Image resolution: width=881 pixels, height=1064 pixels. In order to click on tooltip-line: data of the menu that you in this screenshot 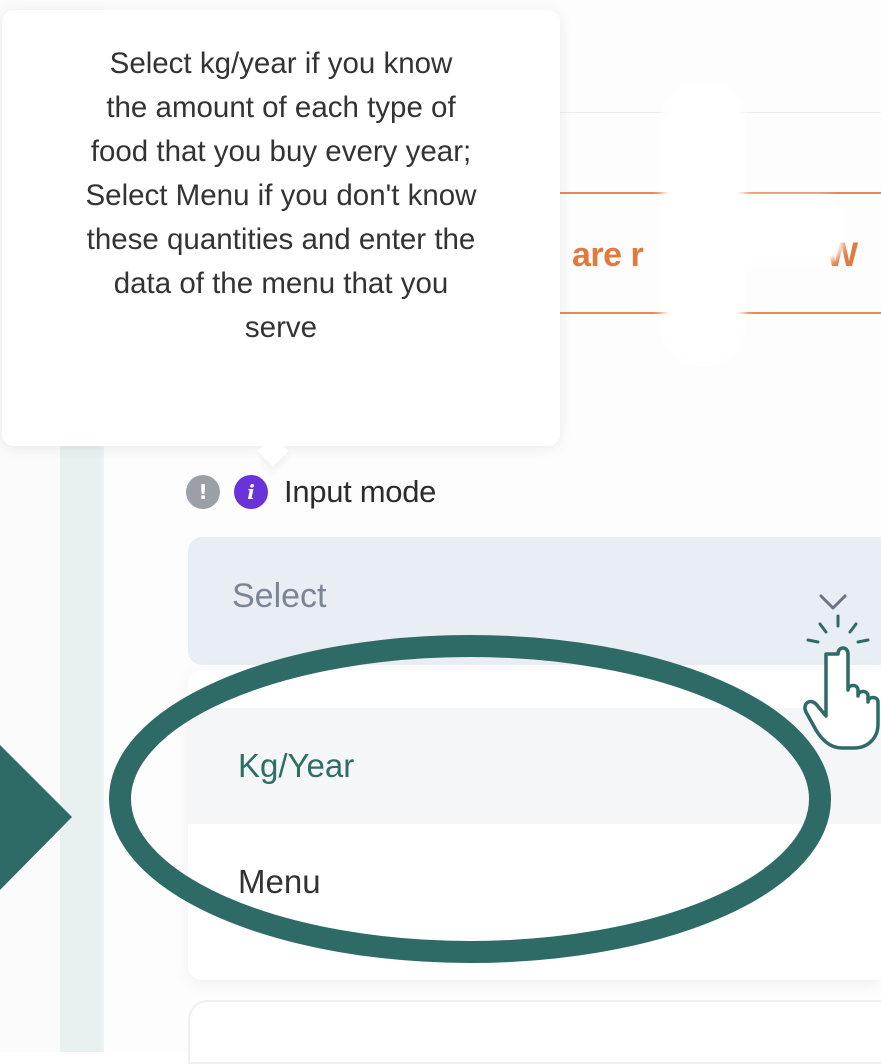, I will do `click(281, 283)`.